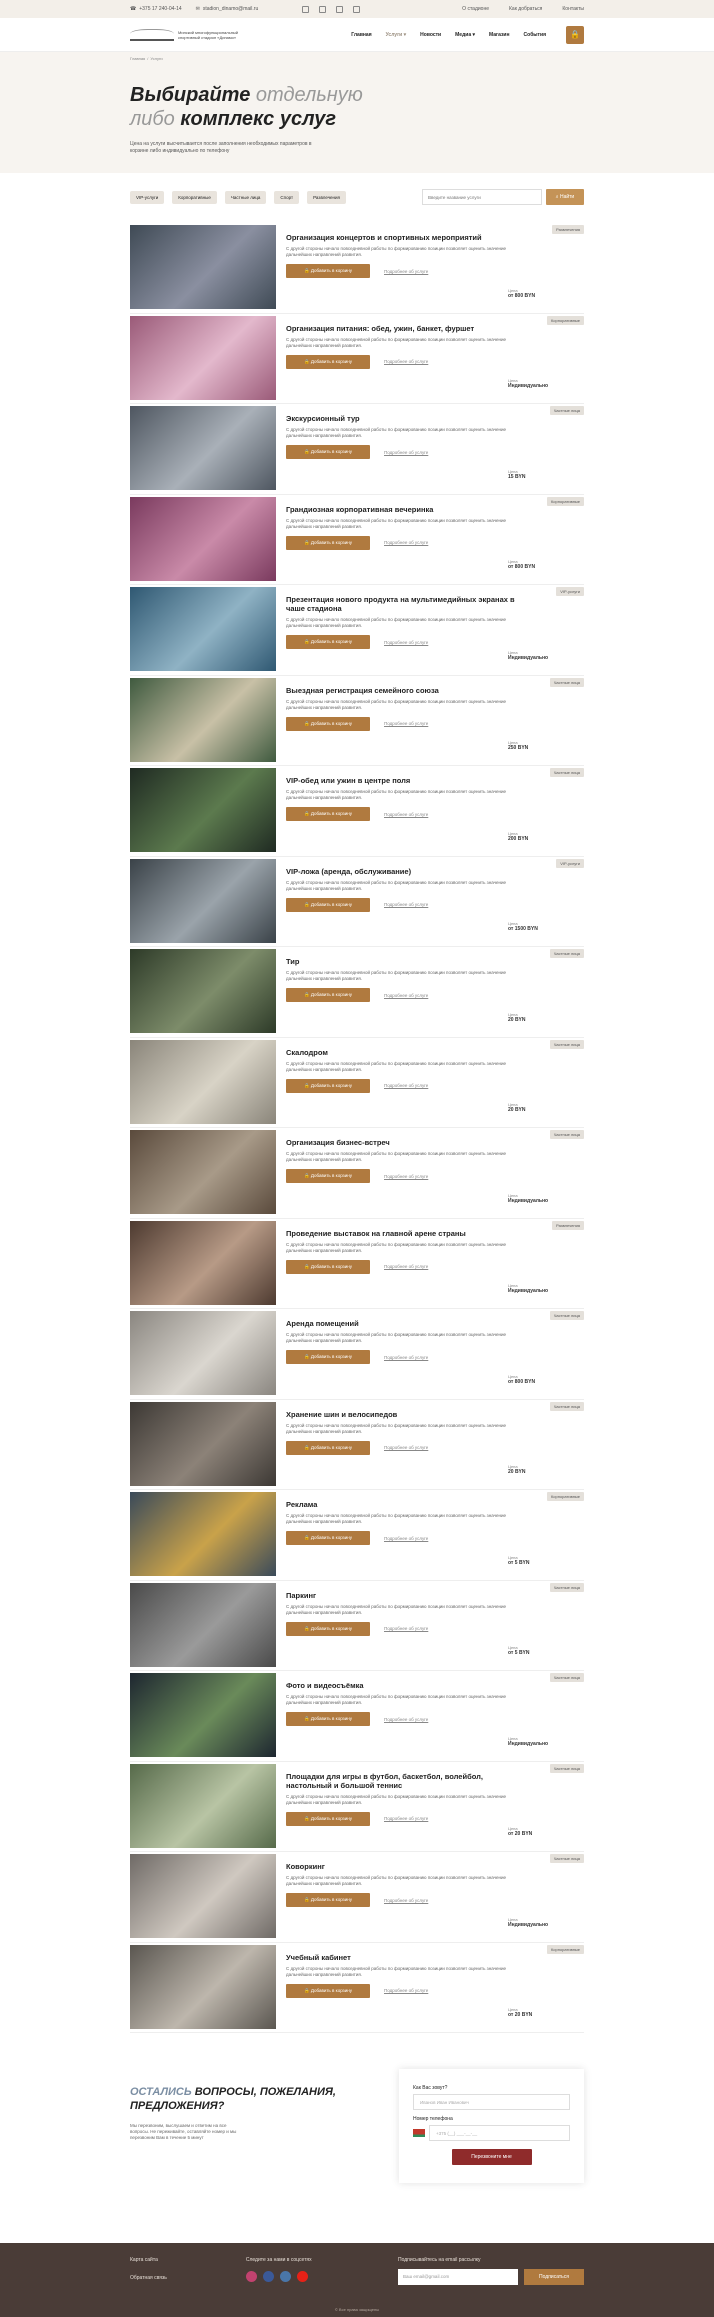 This screenshot has height=2317, width=714. Describe the element at coordinates (406, 1504) in the screenshot. I see `service-title: Реклама` at that location.